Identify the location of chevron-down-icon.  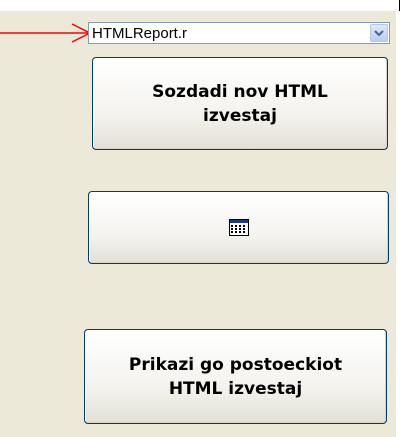
(379, 33).